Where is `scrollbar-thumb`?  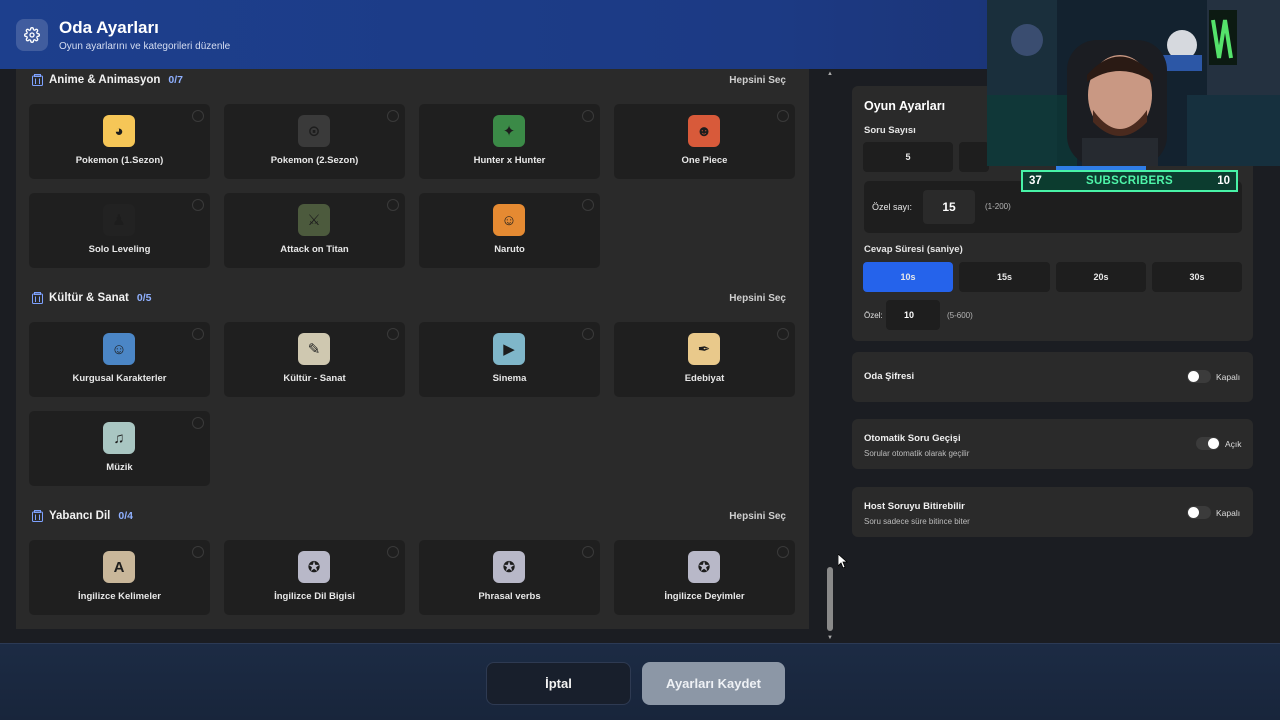 scrollbar-thumb is located at coordinates (830, 599).